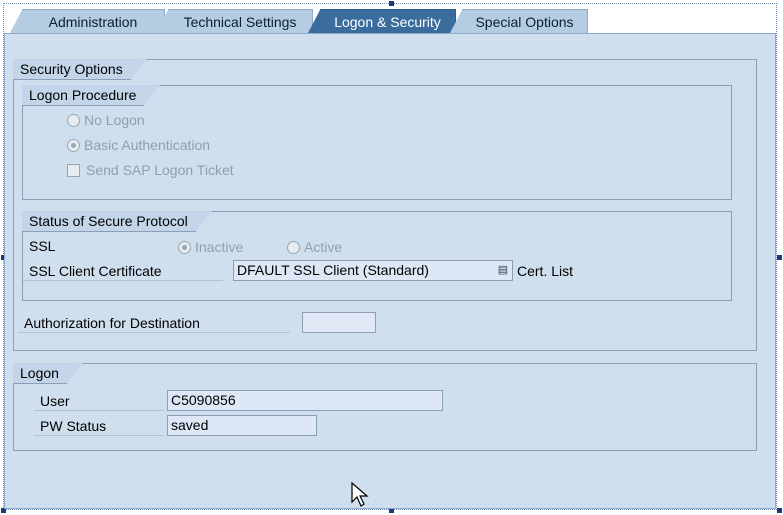 This screenshot has width=783, height=515. I want to click on tab-technical-settings: Technical Settings, so click(234, 21).